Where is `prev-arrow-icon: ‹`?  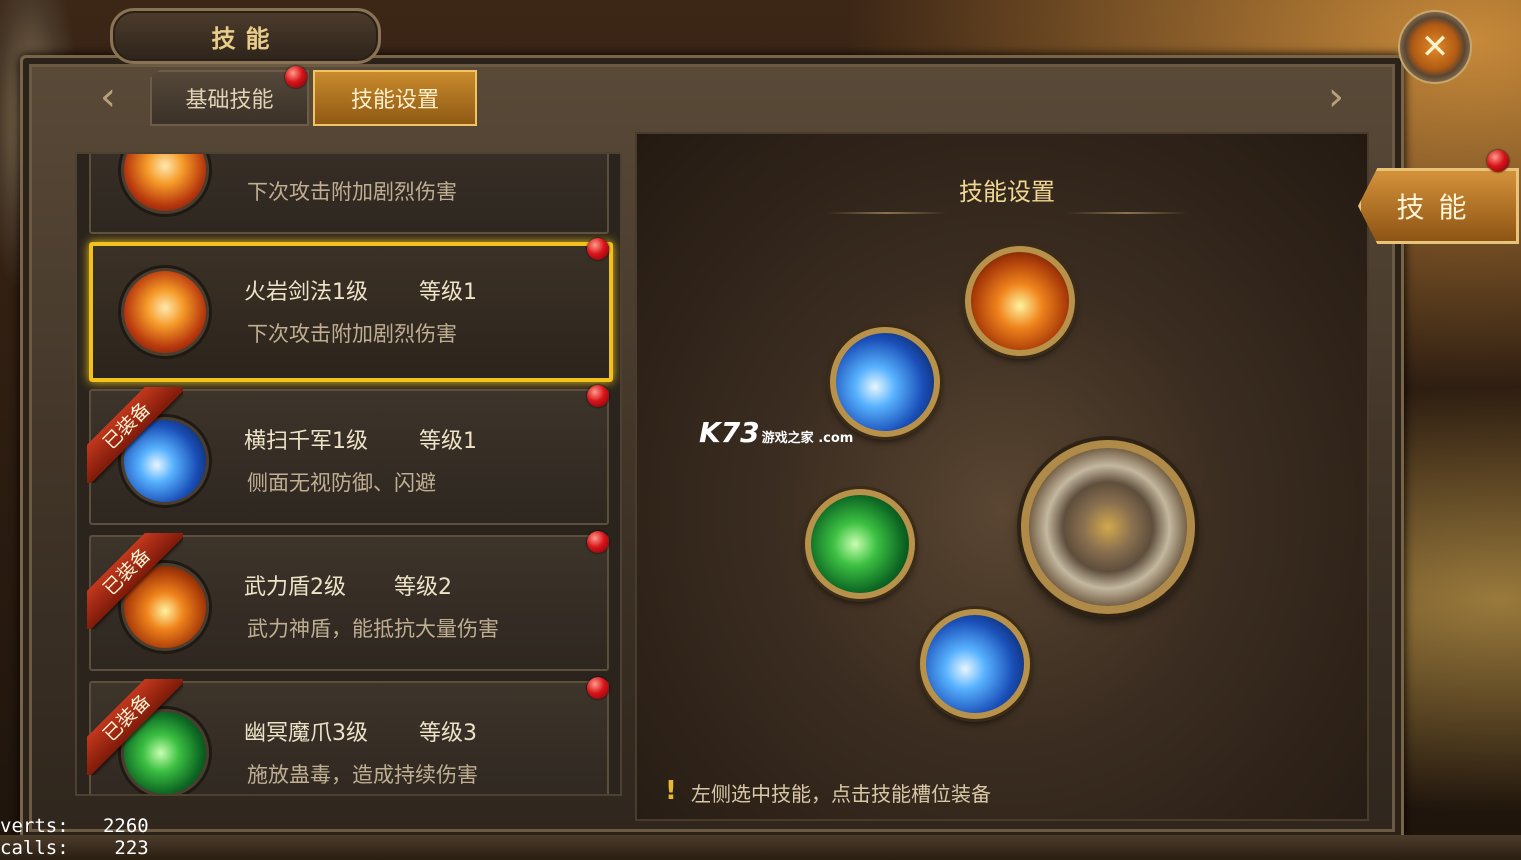 prev-arrow-icon: ‹ is located at coordinates (108, 97).